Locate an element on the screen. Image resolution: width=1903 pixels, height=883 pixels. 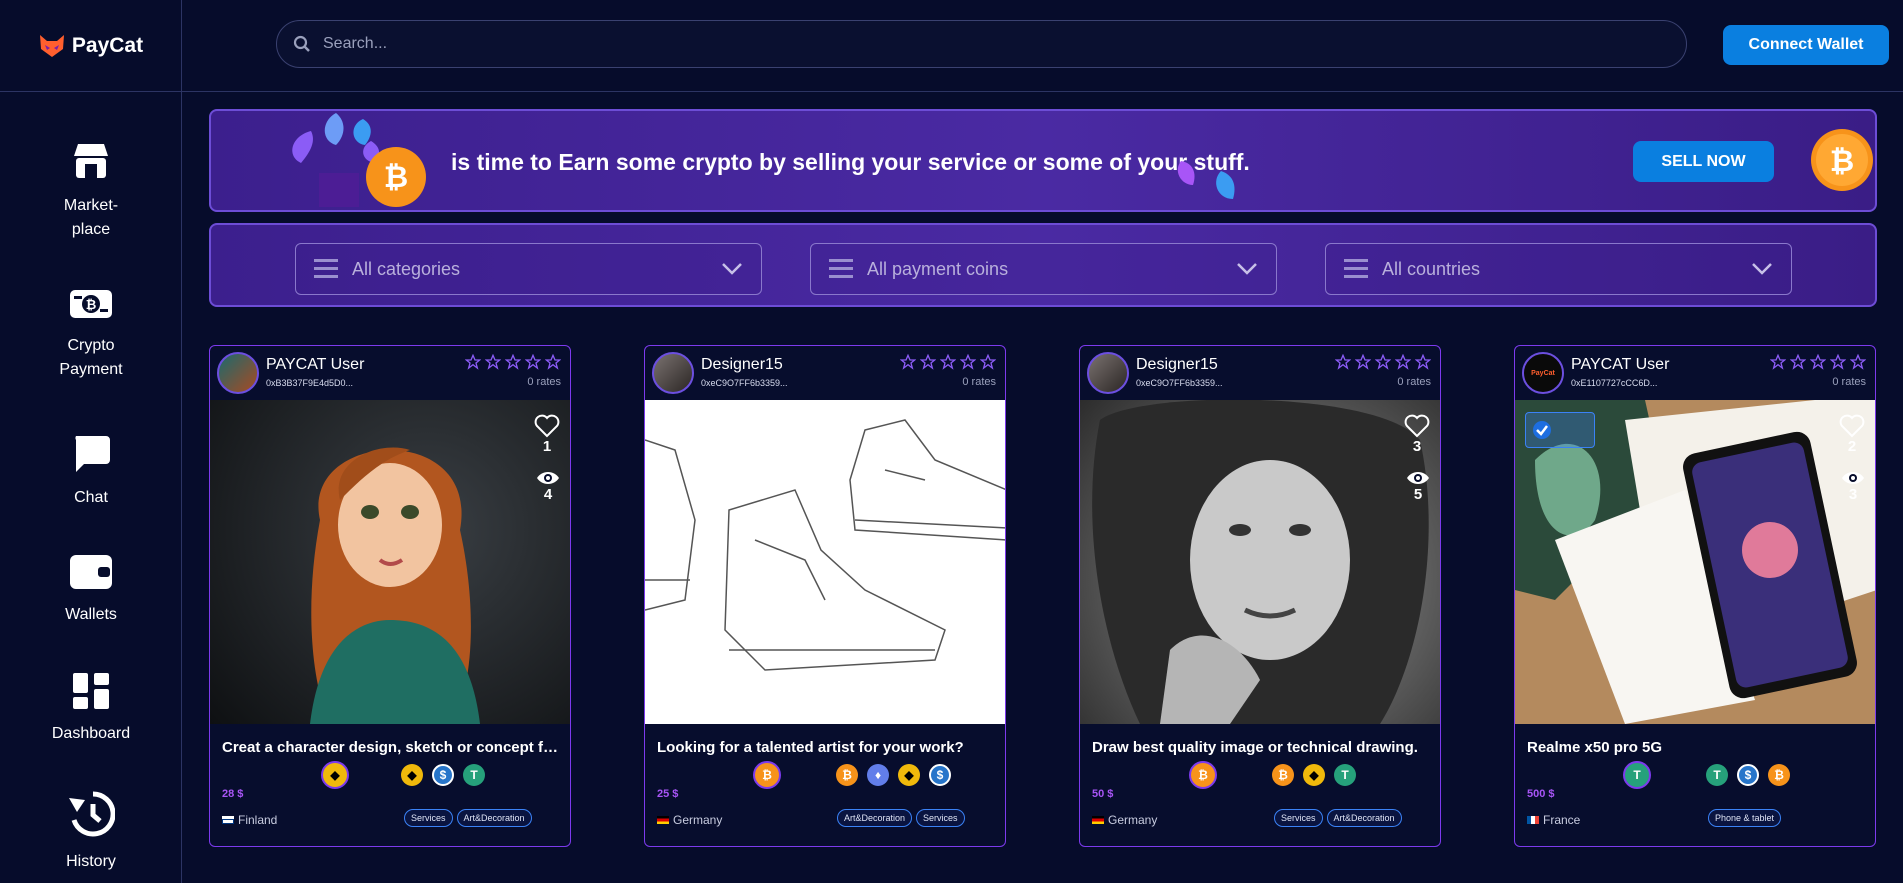
tag: Phone & tablet is located at coordinates (1745, 818).